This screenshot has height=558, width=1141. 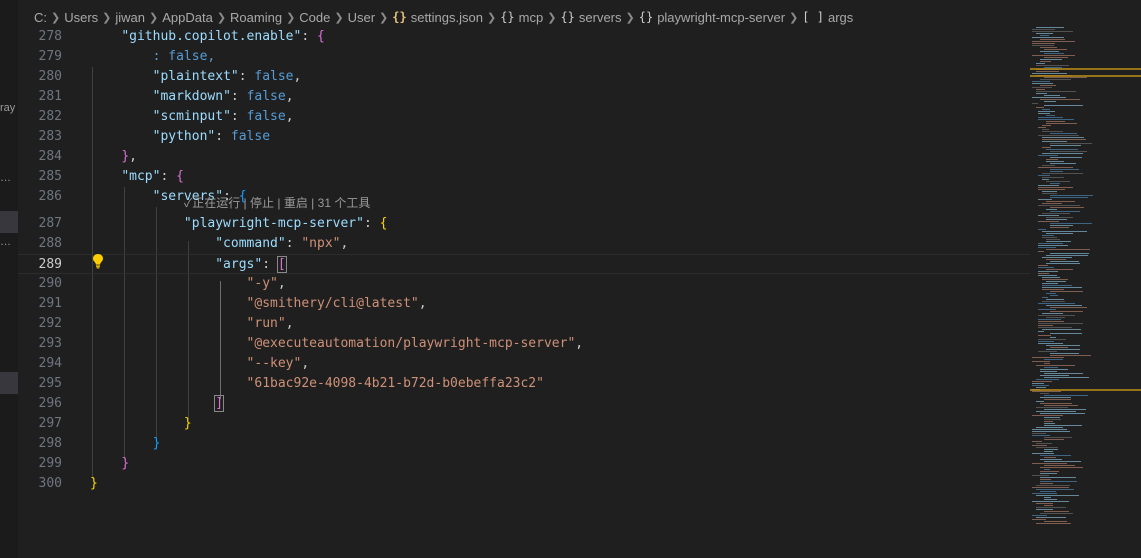 I want to click on code-line: 290 "-y",, so click(x=524, y=284).